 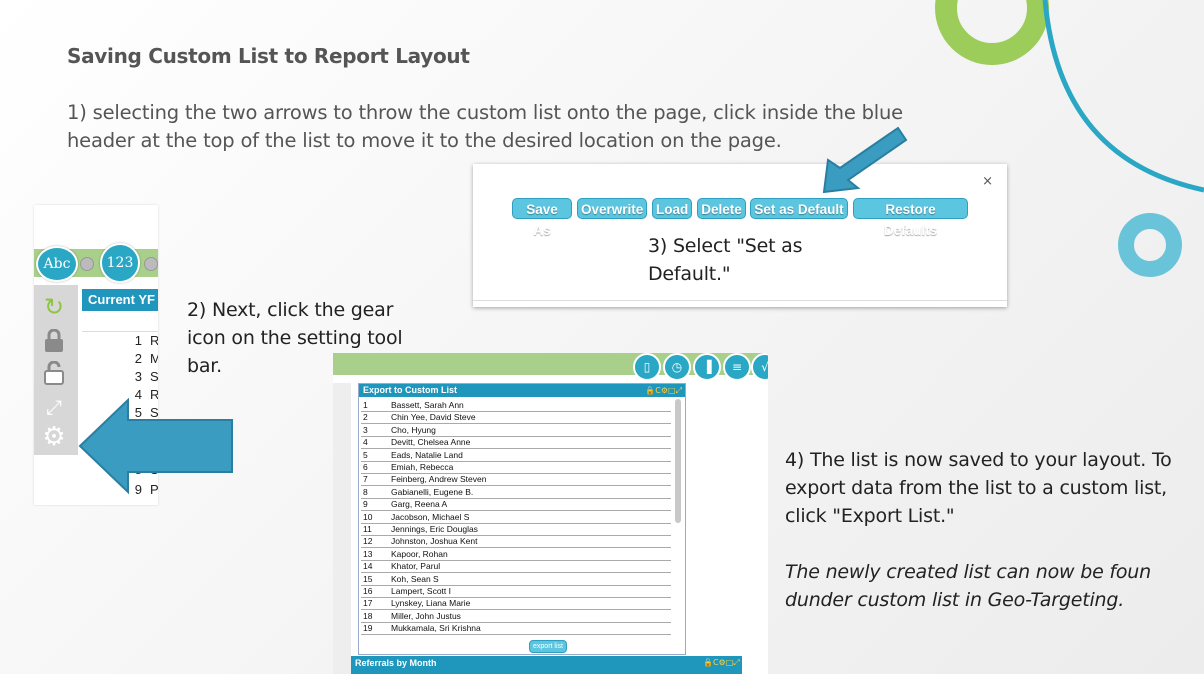 What do you see at coordinates (54, 374) in the screenshot?
I see `unlock-icon` at bounding box center [54, 374].